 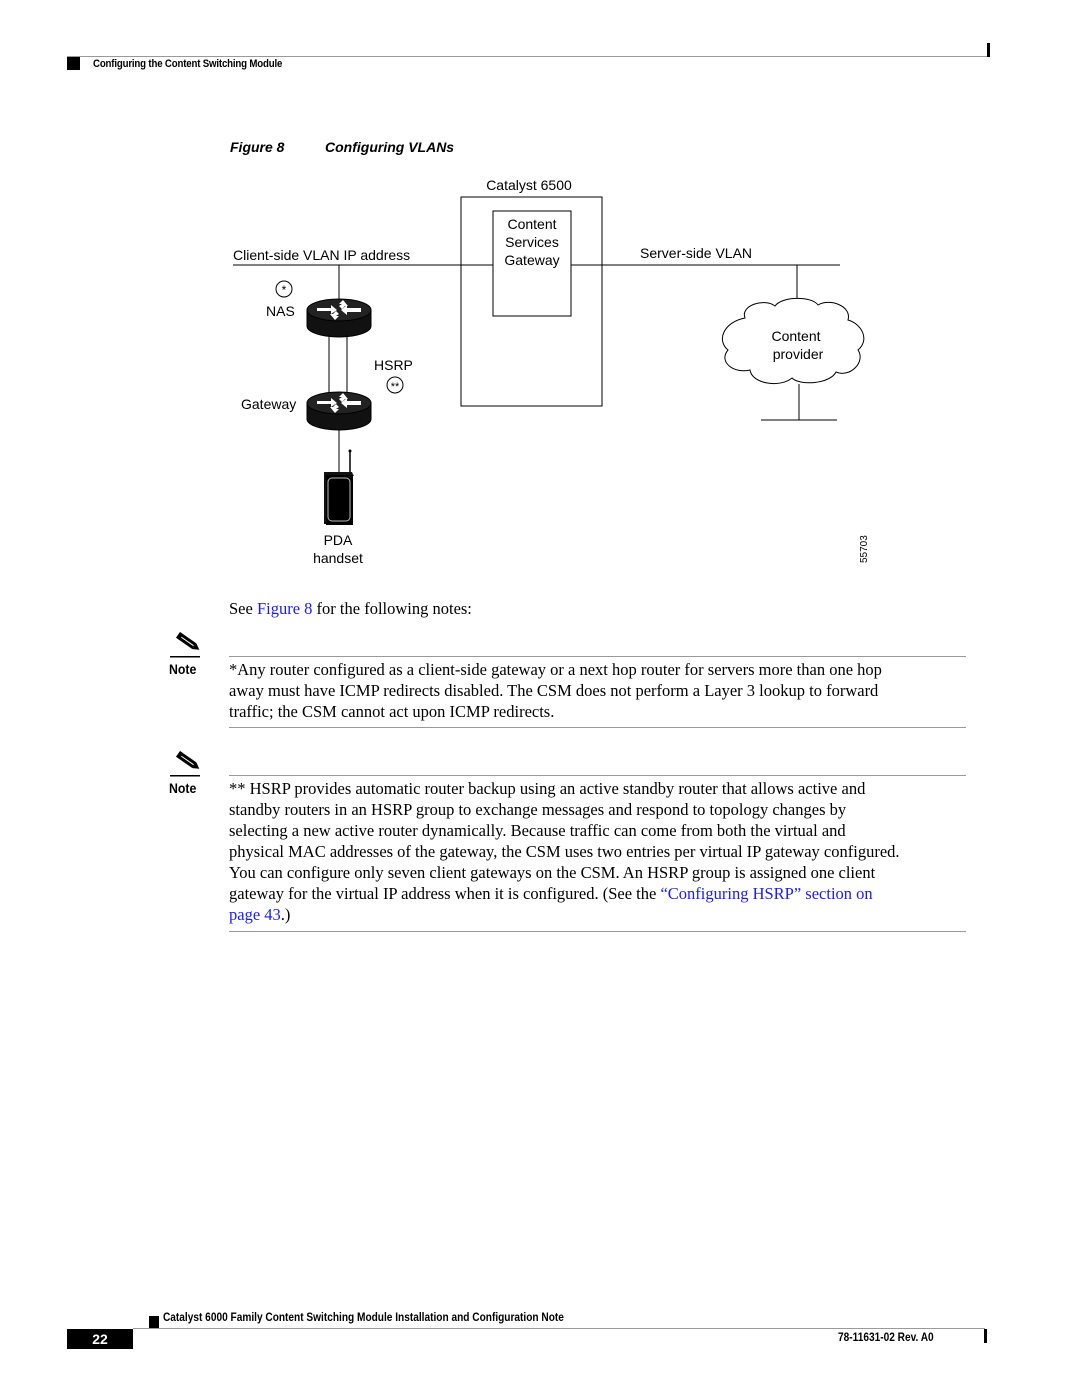 What do you see at coordinates (766, 893) in the screenshot?
I see `configuring-hsrp-link: “Configuring HSRP” section on` at bounding box center [766, 893].